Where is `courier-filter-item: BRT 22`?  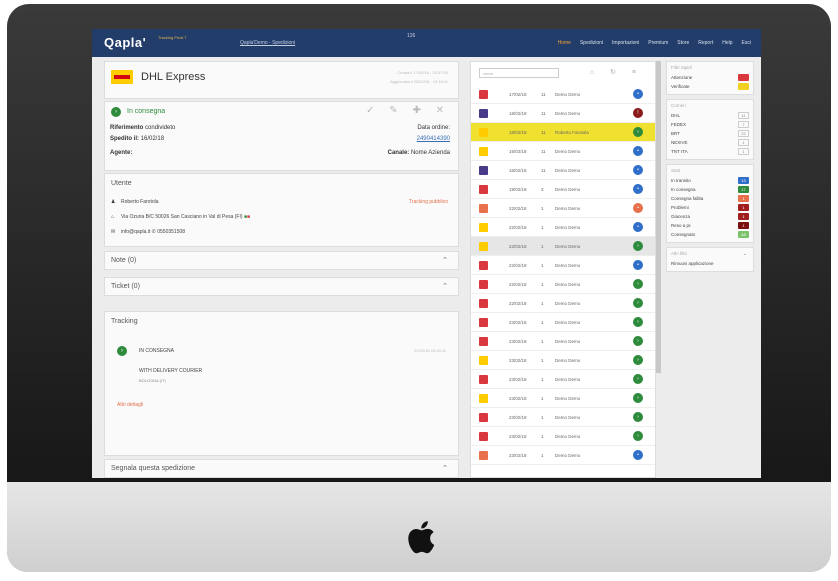
courier-filter-item: BRT 22 is located at coordinates (710, 133).